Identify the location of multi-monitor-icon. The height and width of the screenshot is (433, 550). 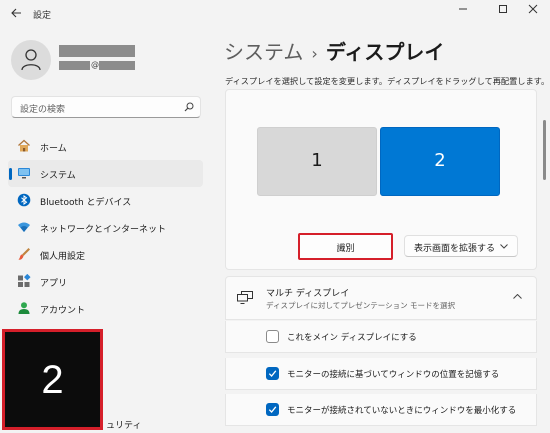
(245, 297).